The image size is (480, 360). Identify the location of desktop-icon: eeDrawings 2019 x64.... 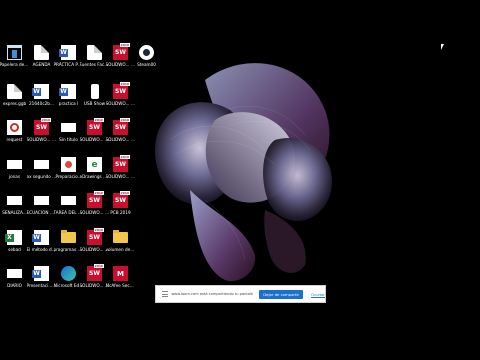
(95, 168).